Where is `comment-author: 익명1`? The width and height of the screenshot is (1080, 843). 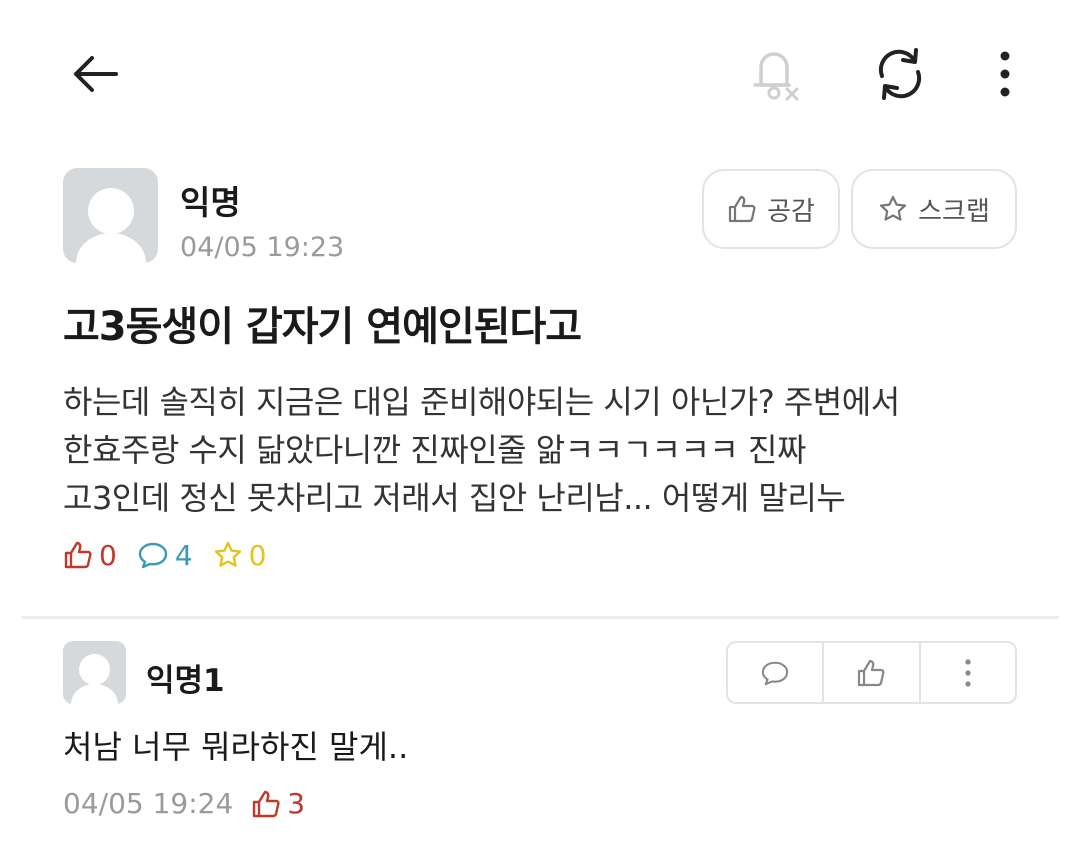 comment-author: 익명1 is located at coordinates (185, 681).